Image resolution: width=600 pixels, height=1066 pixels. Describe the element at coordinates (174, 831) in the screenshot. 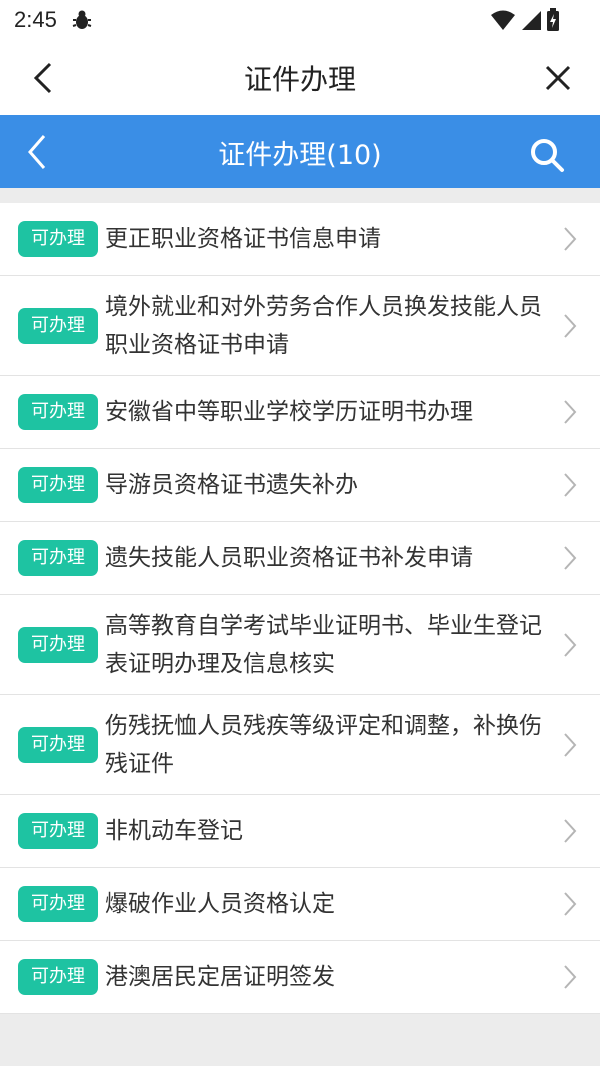

I see `item-label: 非机动车登记` at that location.